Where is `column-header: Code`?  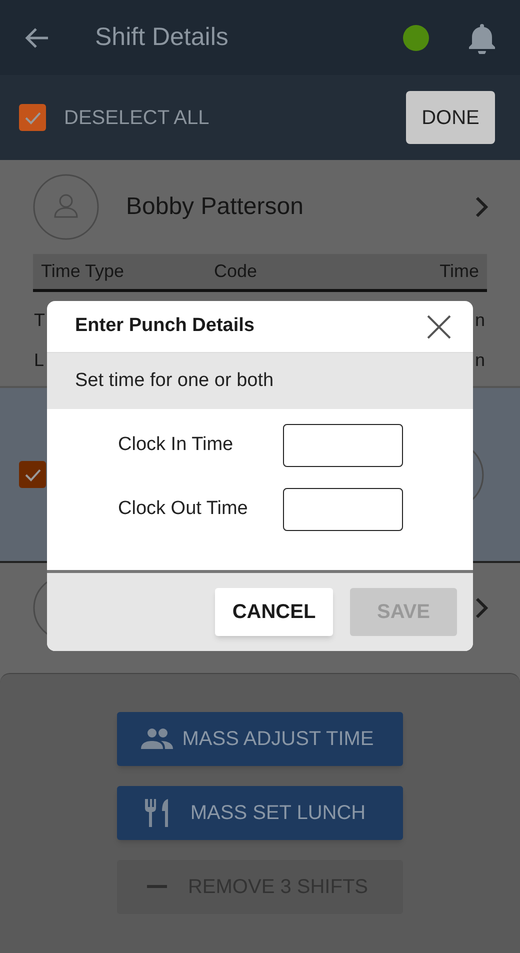
column-header: Code is located at coordinates (236, 271).